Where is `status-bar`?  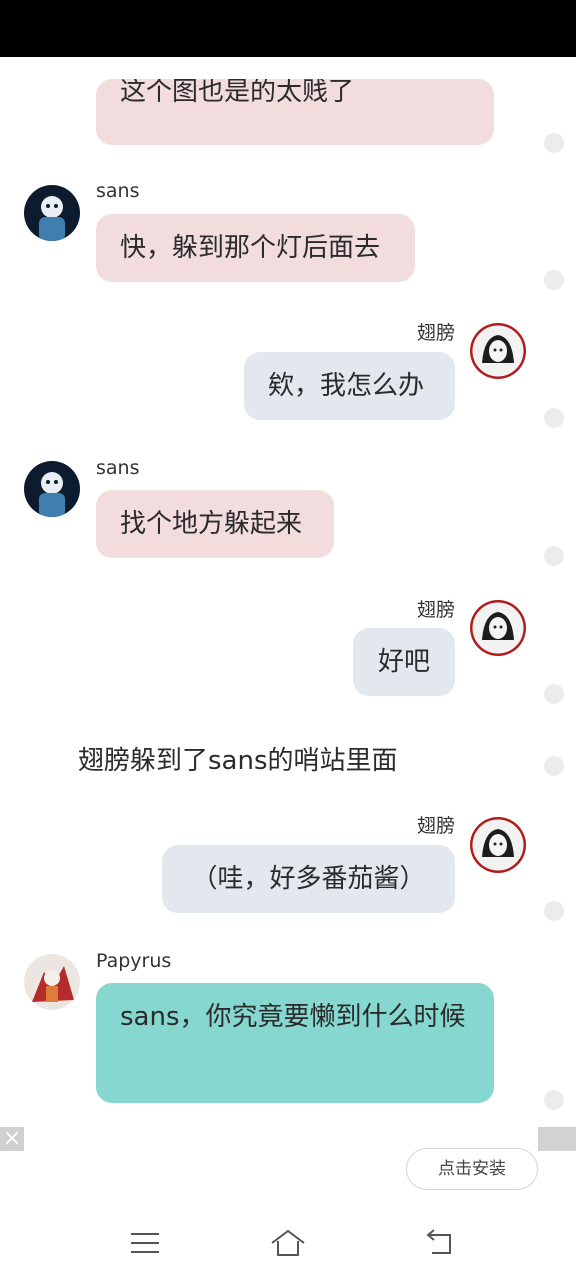
status-bar is located at coordinates (288, 28).